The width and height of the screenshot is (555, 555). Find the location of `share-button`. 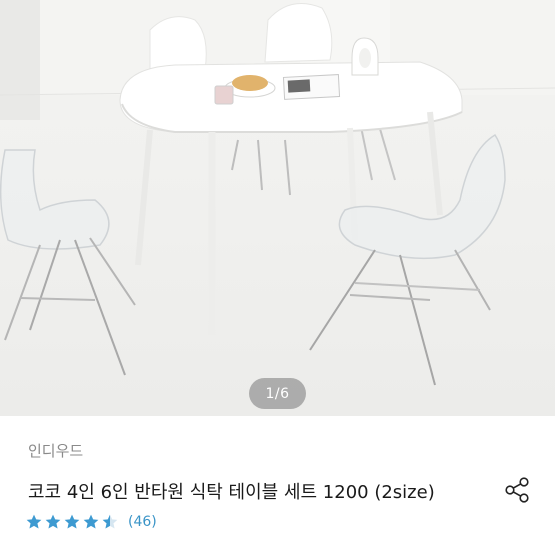

share-button is located at coordinates (517, 490).